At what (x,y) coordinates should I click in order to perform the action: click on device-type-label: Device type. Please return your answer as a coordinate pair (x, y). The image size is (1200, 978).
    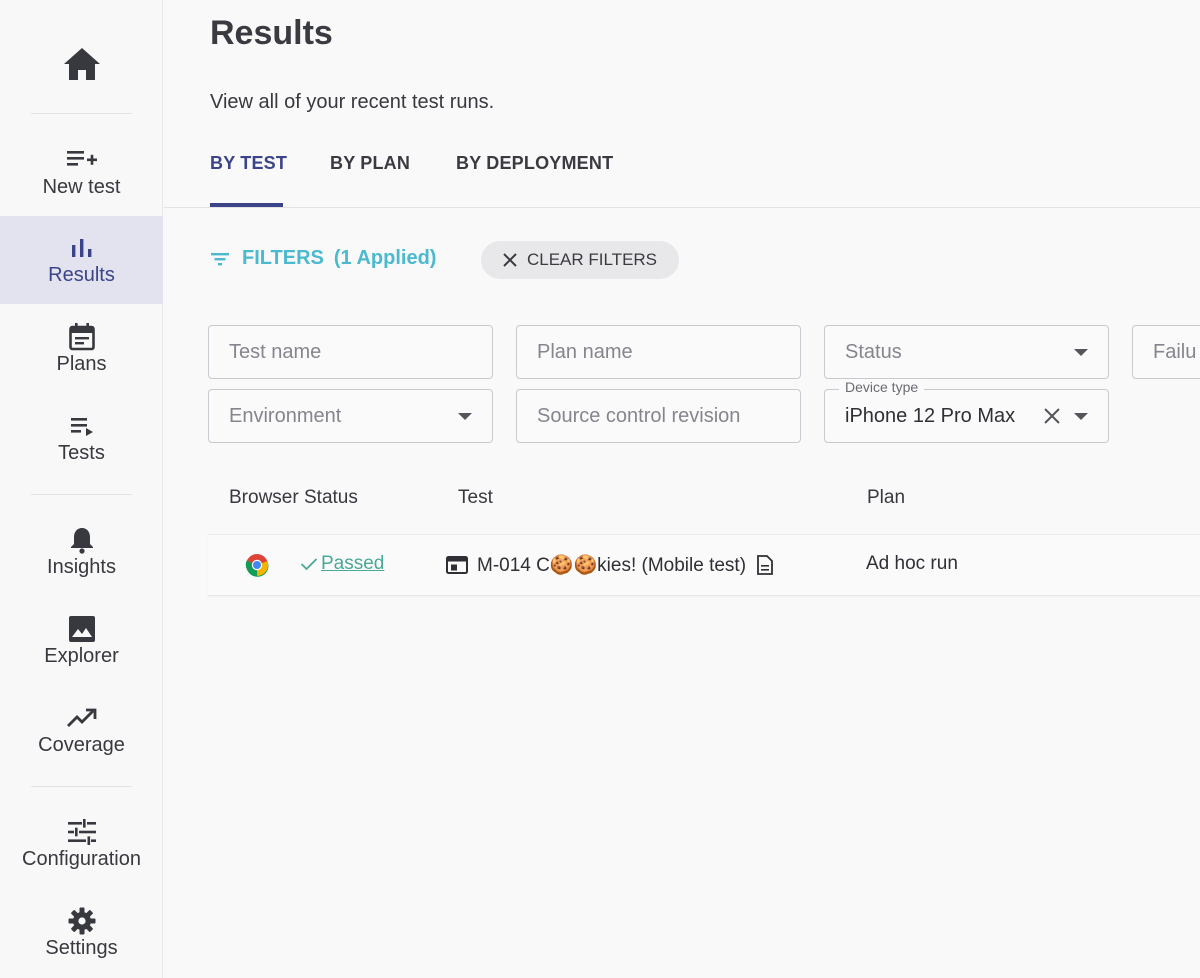
    Looking at the image, I should click on (882, 387).